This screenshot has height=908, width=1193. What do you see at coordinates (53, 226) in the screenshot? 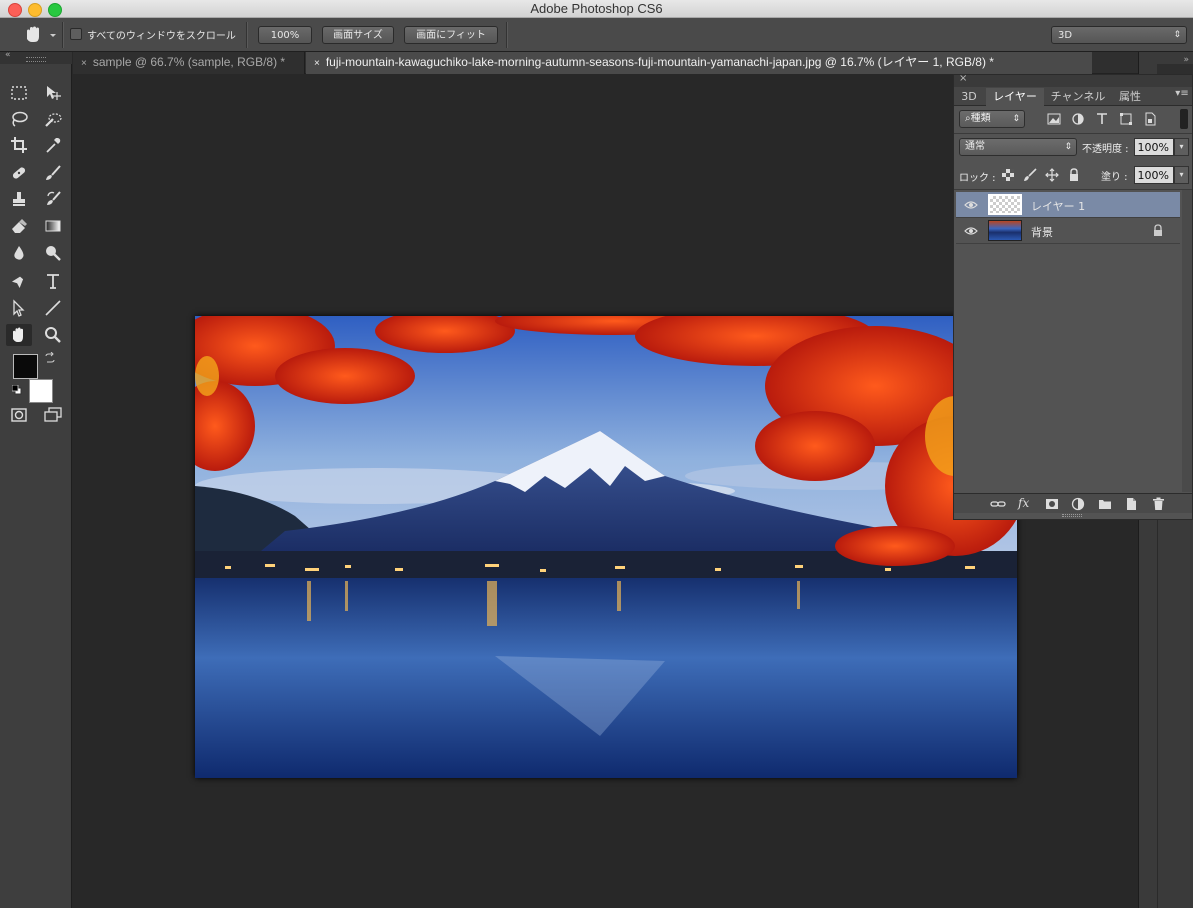
I see `gradient-tool` at bounding box center [53, 226].